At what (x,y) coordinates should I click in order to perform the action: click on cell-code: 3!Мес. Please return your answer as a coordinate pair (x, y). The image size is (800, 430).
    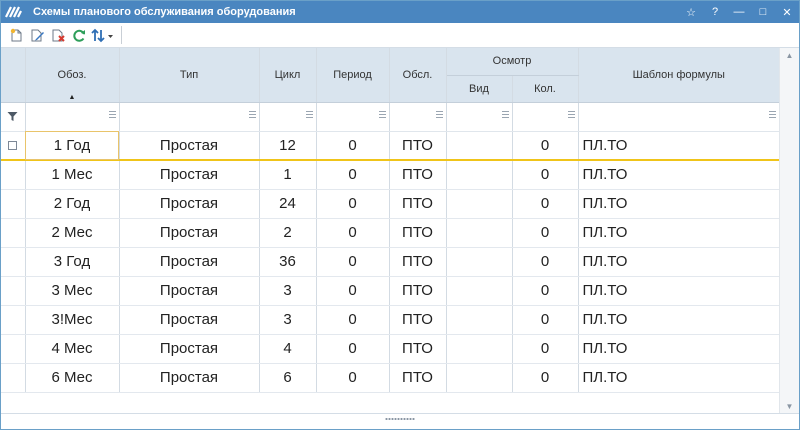
    Looking at the image, I should click on (72, 320).